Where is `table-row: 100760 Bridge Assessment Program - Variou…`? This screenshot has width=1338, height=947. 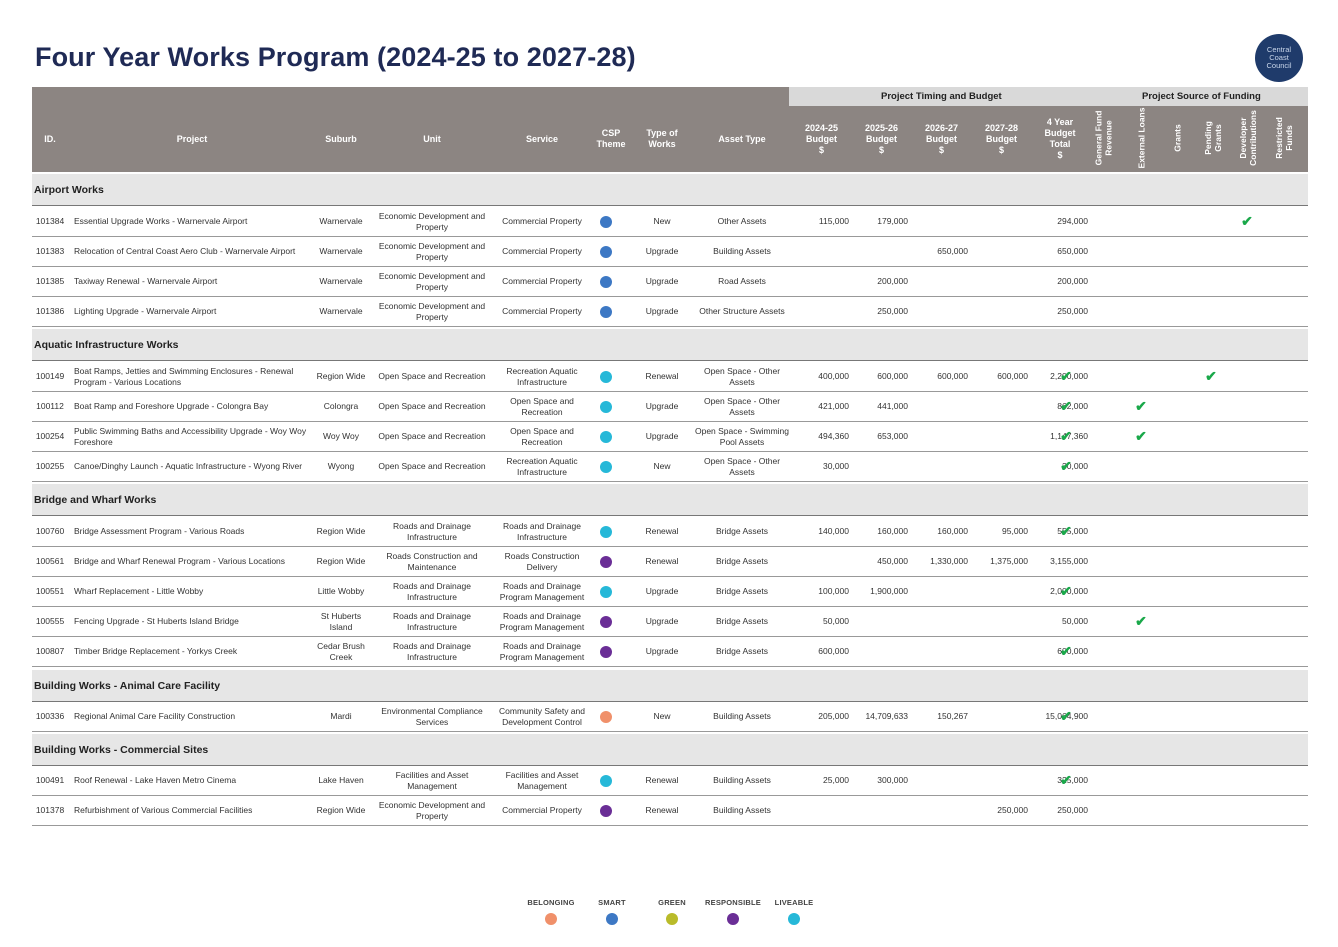
table-row: 100760 Bridge Assessment Program - Variou… is located at coordinates (670, 532).